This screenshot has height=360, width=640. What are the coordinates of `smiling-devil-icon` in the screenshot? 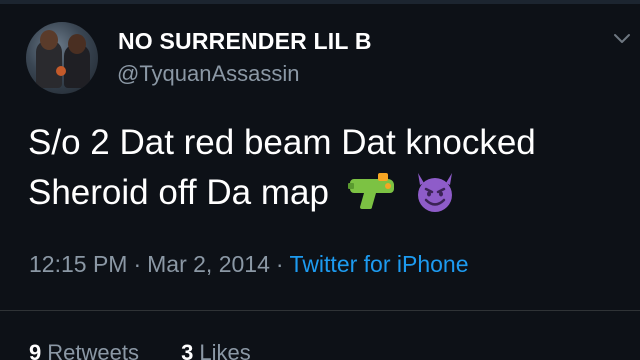 It's located at (435, 192).